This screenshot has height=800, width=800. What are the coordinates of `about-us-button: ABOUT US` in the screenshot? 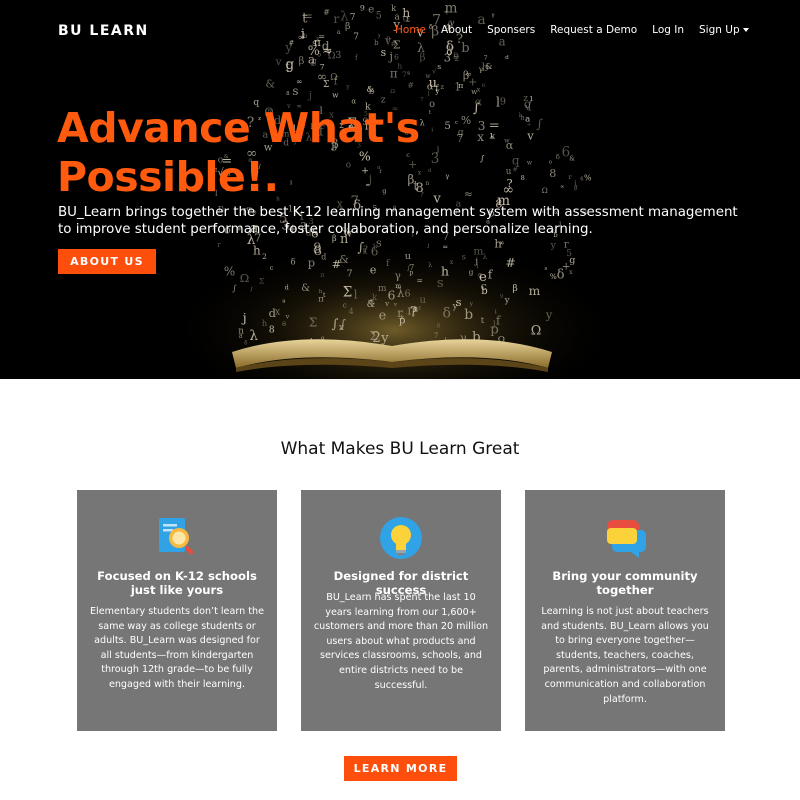 It's located at (107, 261).